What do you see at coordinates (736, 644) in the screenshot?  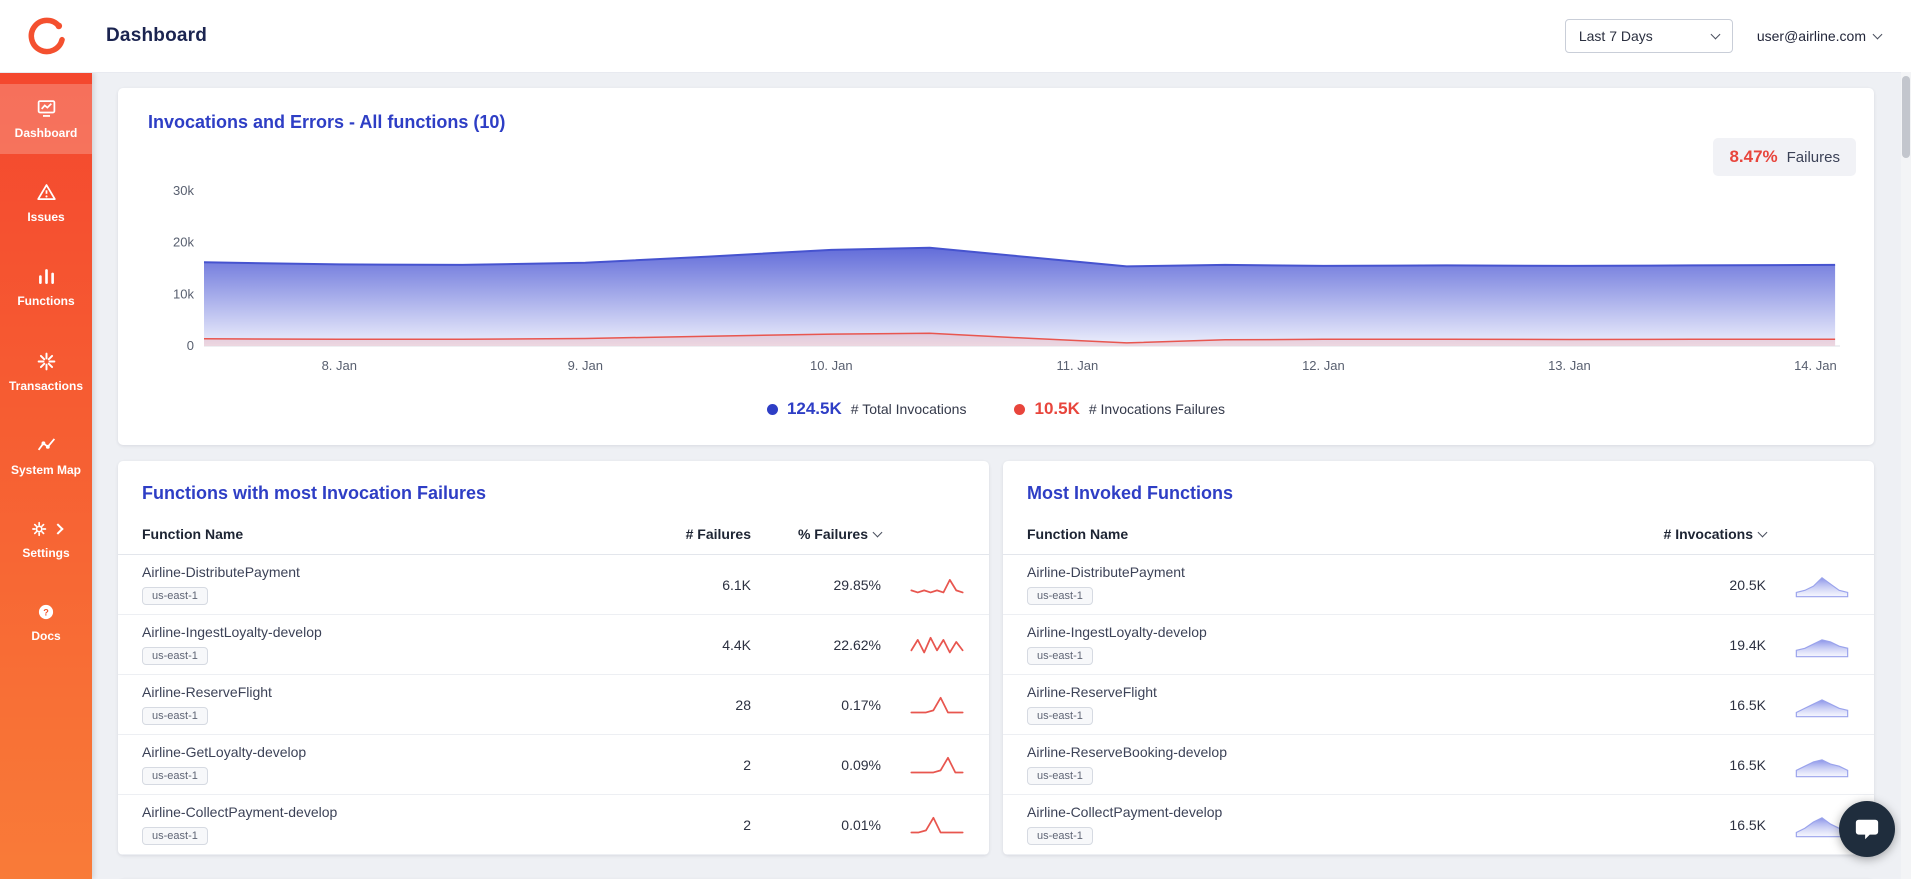 I see `failures-count: 4.4K` at bounding box center [736, 644].